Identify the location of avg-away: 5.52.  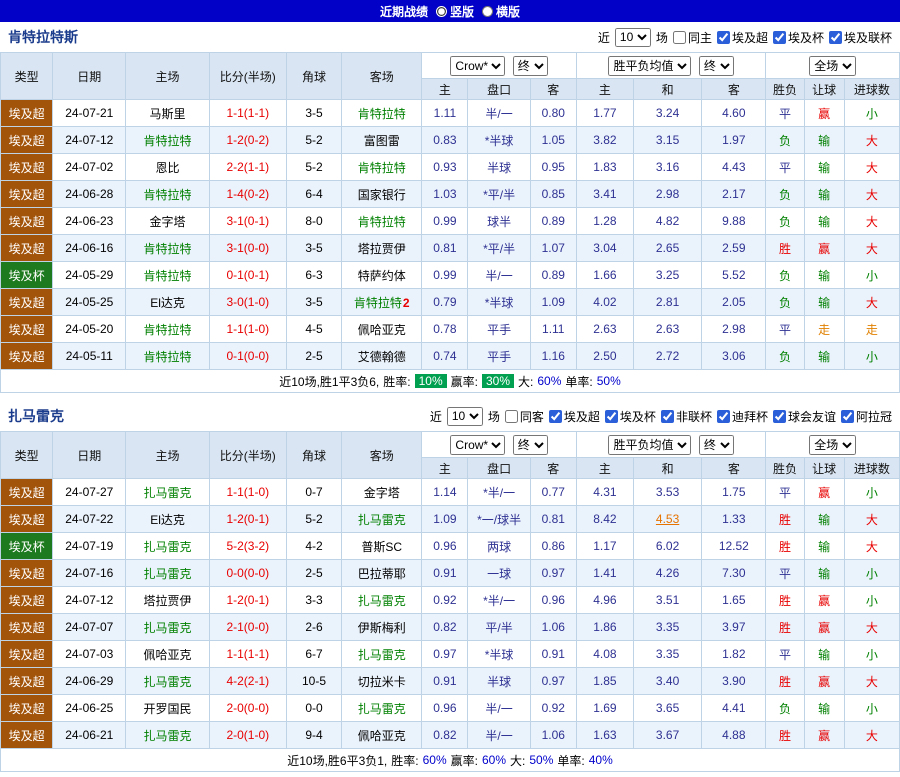
(734, 275).